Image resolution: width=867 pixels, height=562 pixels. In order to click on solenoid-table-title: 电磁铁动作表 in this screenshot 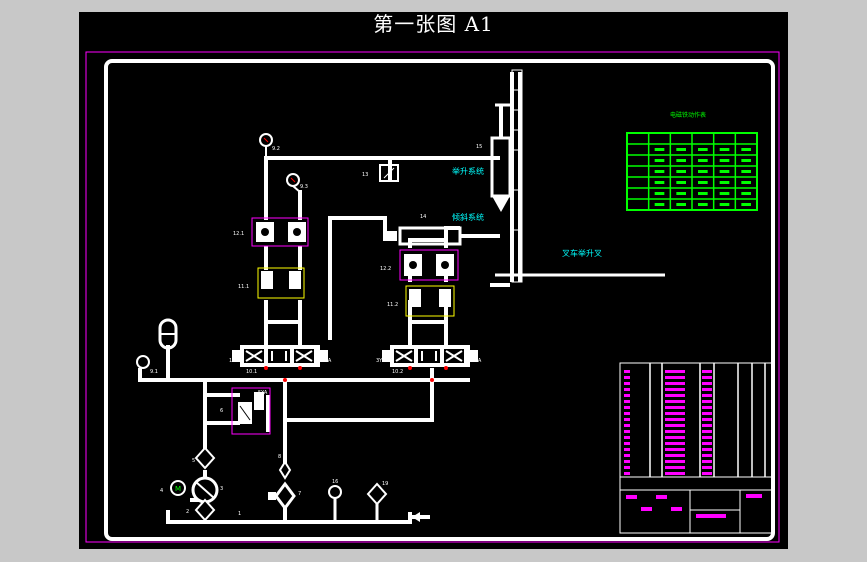, I will do `click(688, 115)`.